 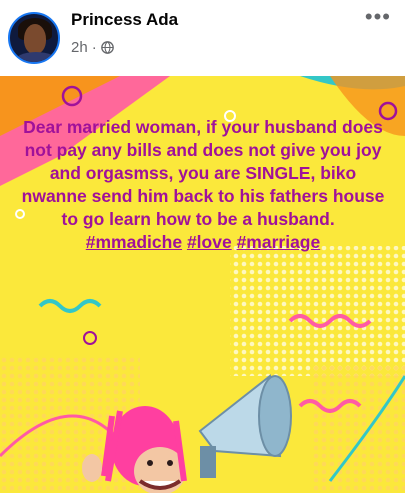 What do you see at coordinates (134, 242) in the screenshot?
I see `hashtag-mmadiche: #mmadiche` at bounding box center [134, 242].